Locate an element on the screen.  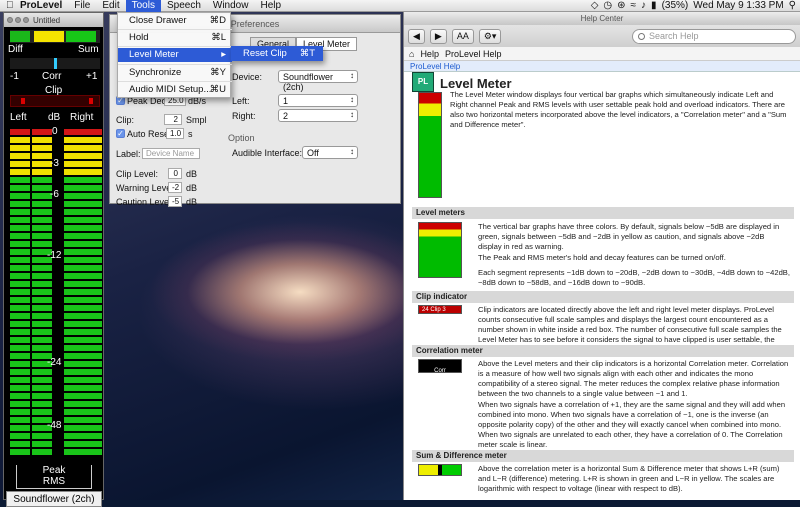
rms-label: RMS is located at coordinates (54, 481).